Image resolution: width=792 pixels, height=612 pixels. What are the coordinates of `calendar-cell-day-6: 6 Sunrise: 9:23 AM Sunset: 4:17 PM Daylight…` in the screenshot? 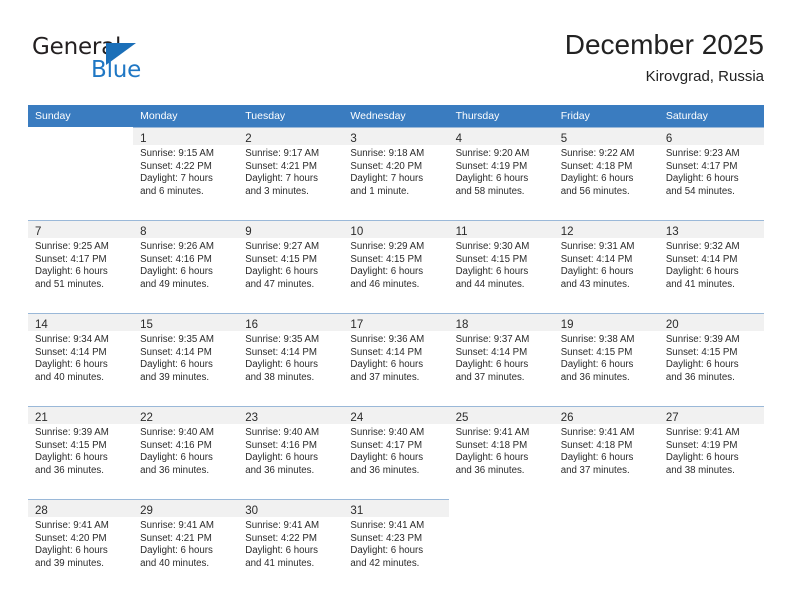 It's located at (711, 169).